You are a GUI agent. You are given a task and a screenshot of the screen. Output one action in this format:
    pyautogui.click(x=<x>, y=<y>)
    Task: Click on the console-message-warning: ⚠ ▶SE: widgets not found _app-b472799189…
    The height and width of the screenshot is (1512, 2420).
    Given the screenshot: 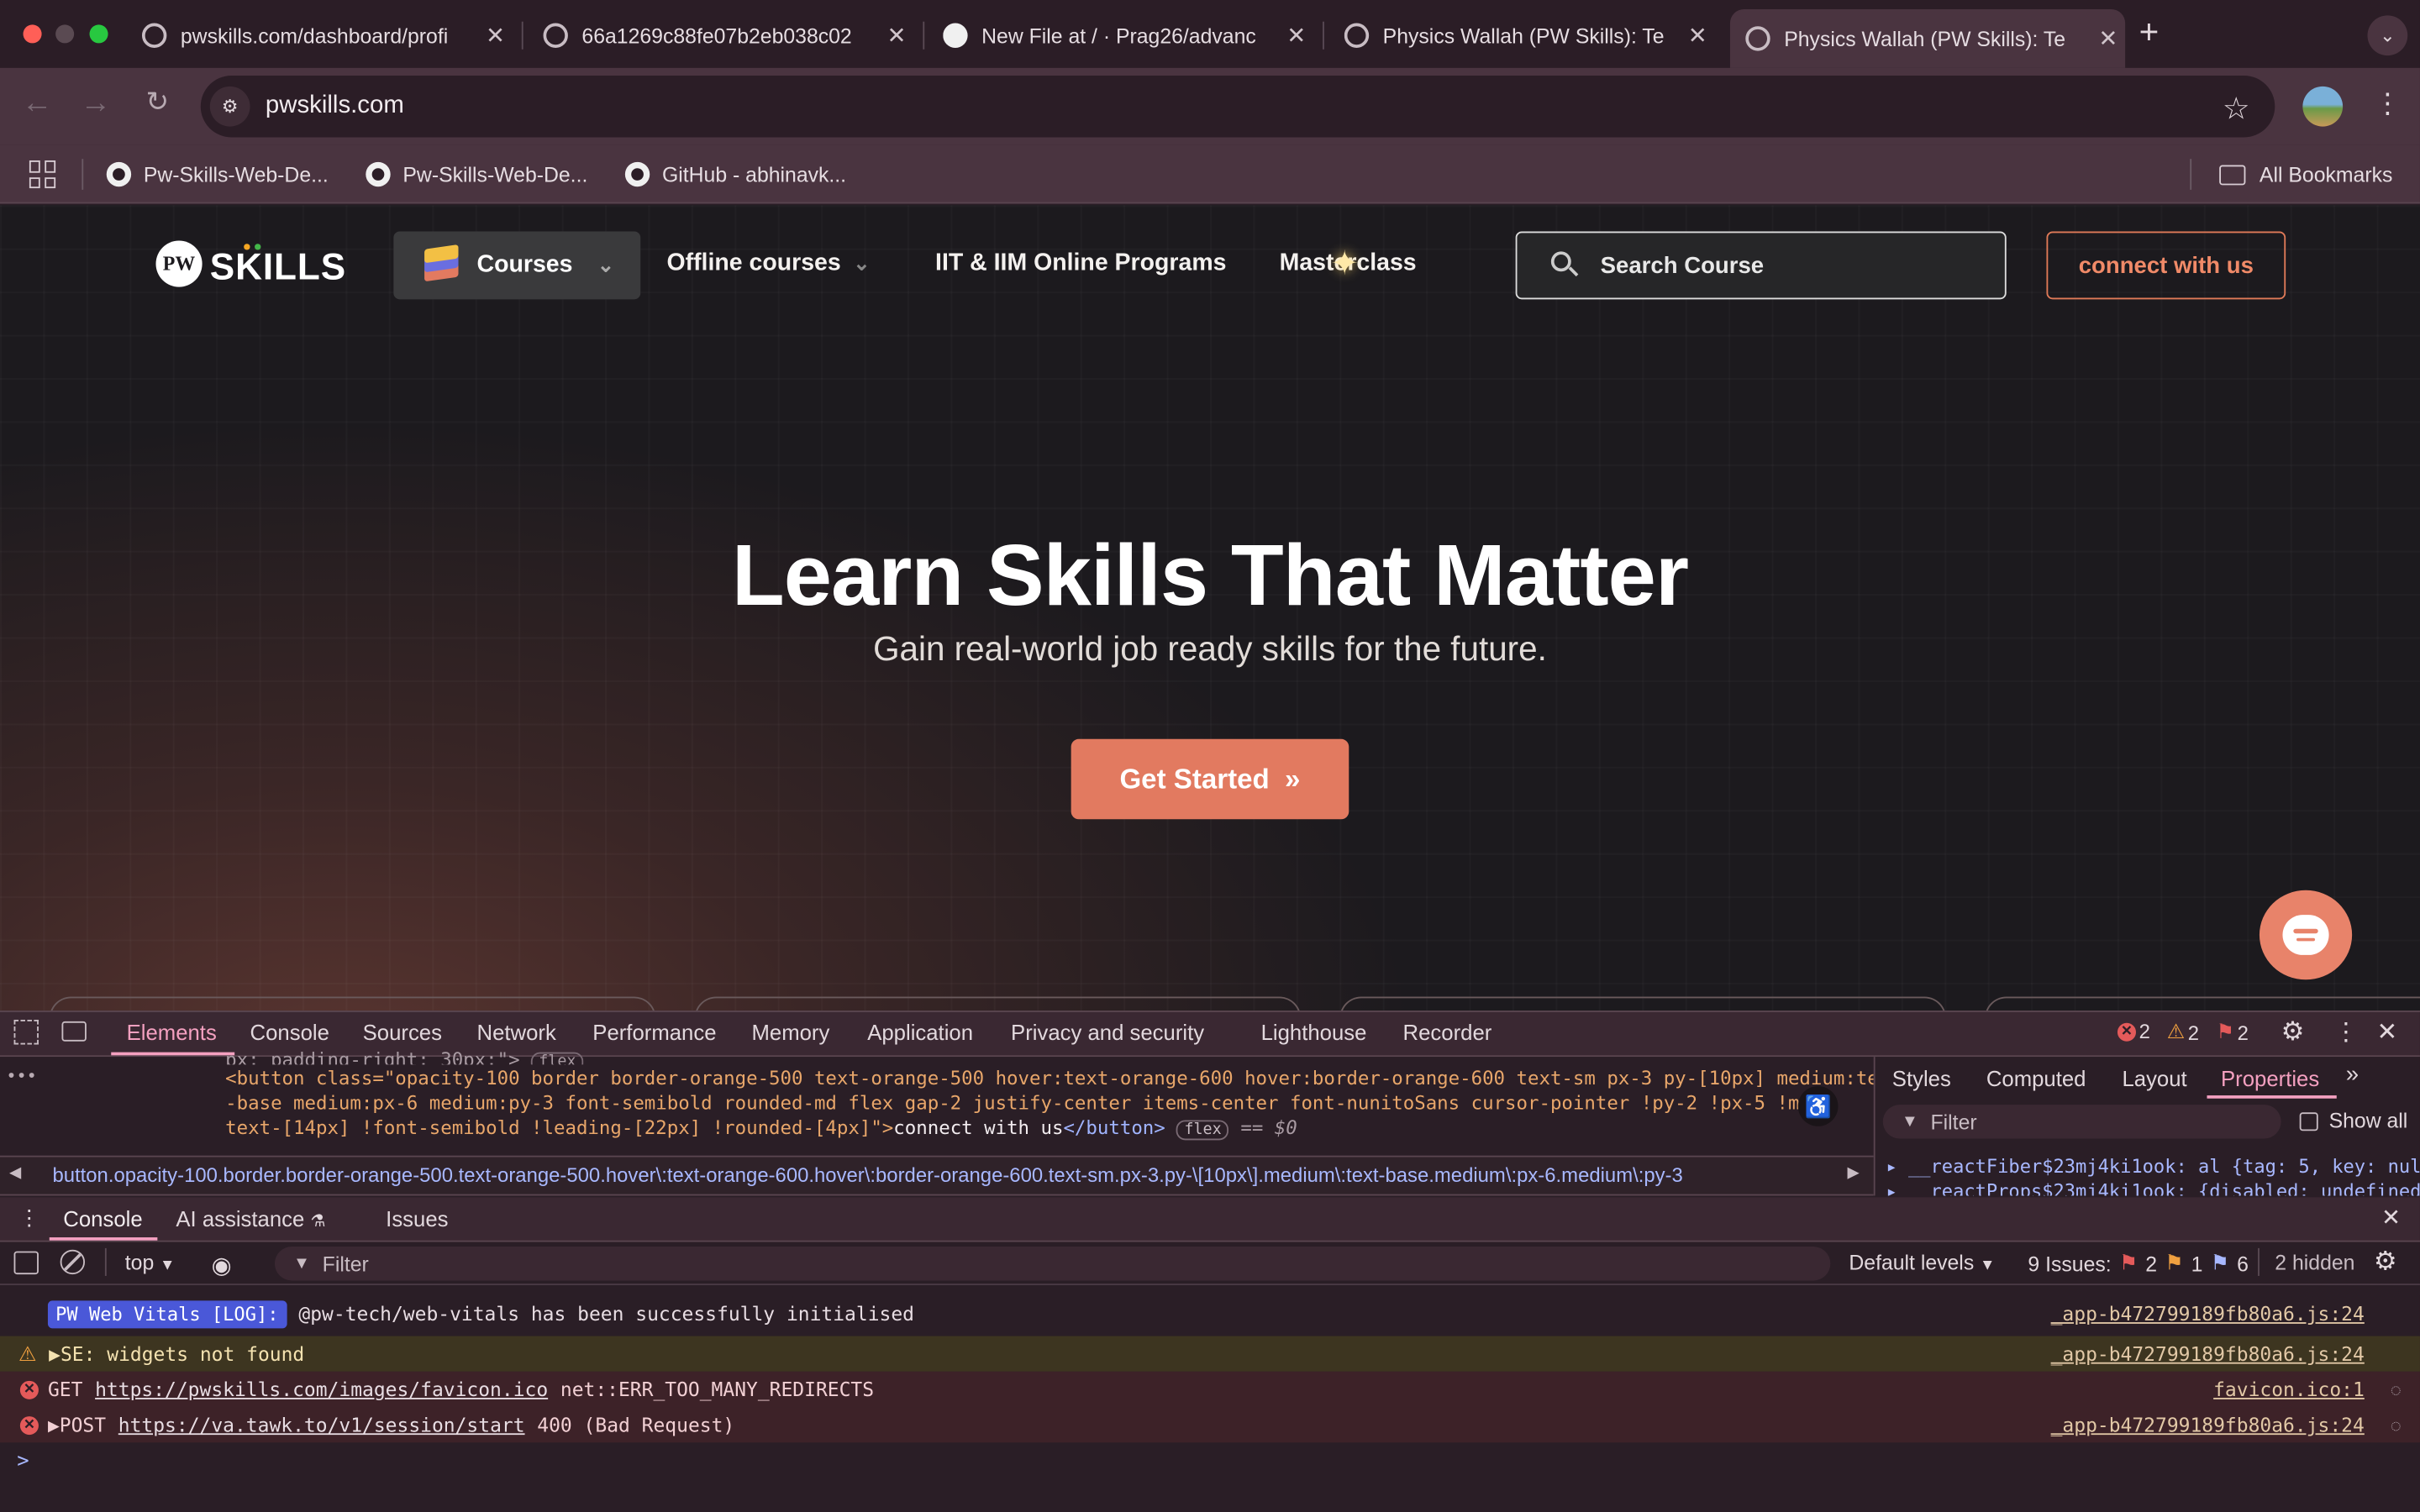 What is the action you would take?
    pyautogui.click(x=1210, y=1354)
    